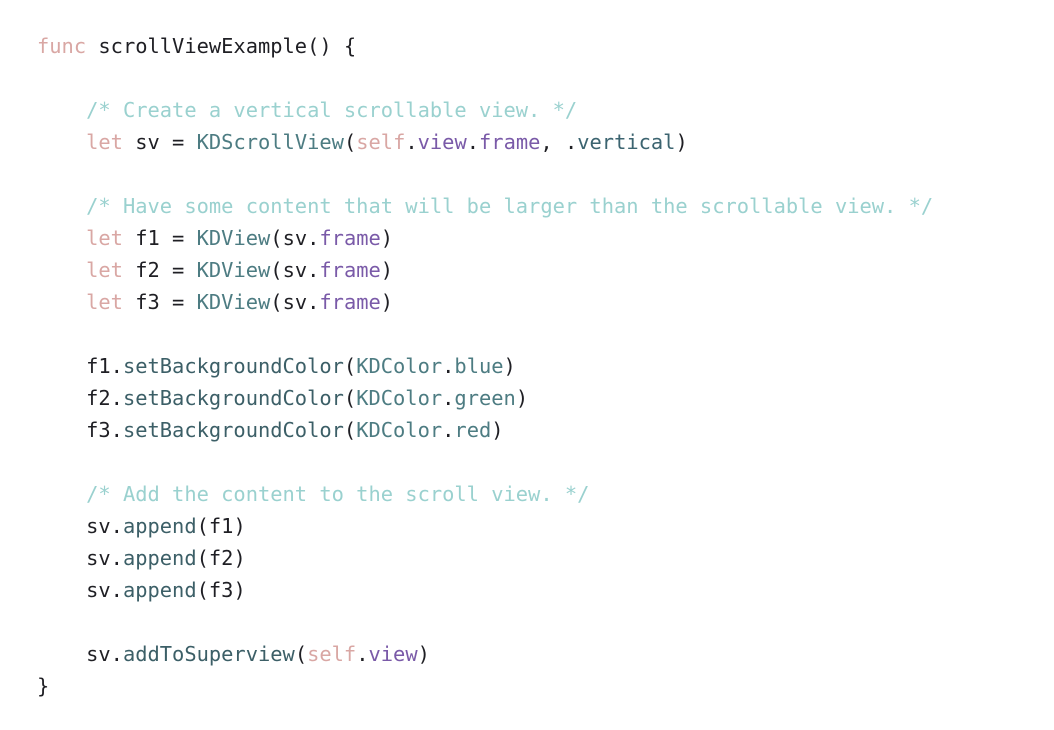 The height and width of the screenshot is (730, 1054). Describe the element at coordinates (221, 526) in the screenshot. I see `code-token-plain: (f1)` at that location.